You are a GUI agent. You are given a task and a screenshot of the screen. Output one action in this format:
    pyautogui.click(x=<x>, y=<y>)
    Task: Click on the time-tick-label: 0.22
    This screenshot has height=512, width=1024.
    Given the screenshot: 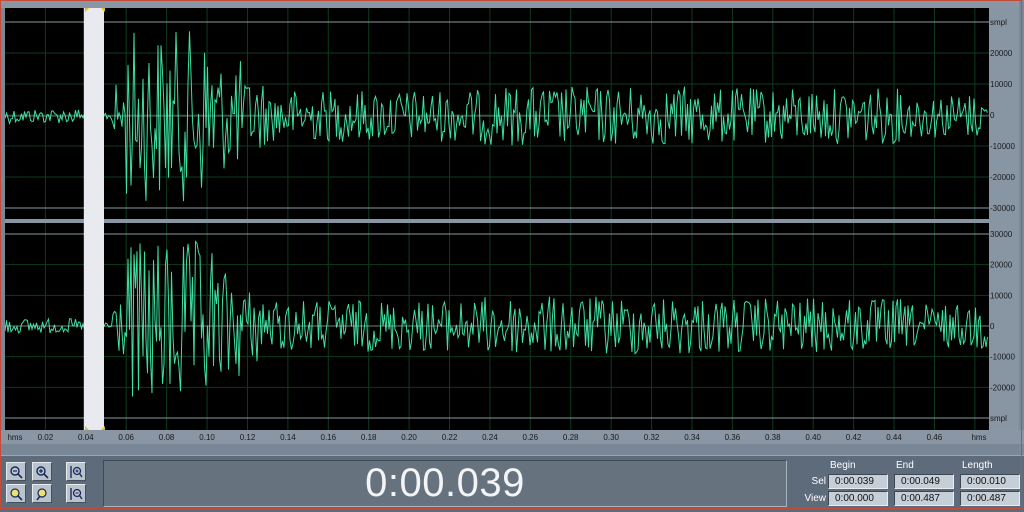 What is the action you would take?
    pyautogui.click(x=450, y=437)
    